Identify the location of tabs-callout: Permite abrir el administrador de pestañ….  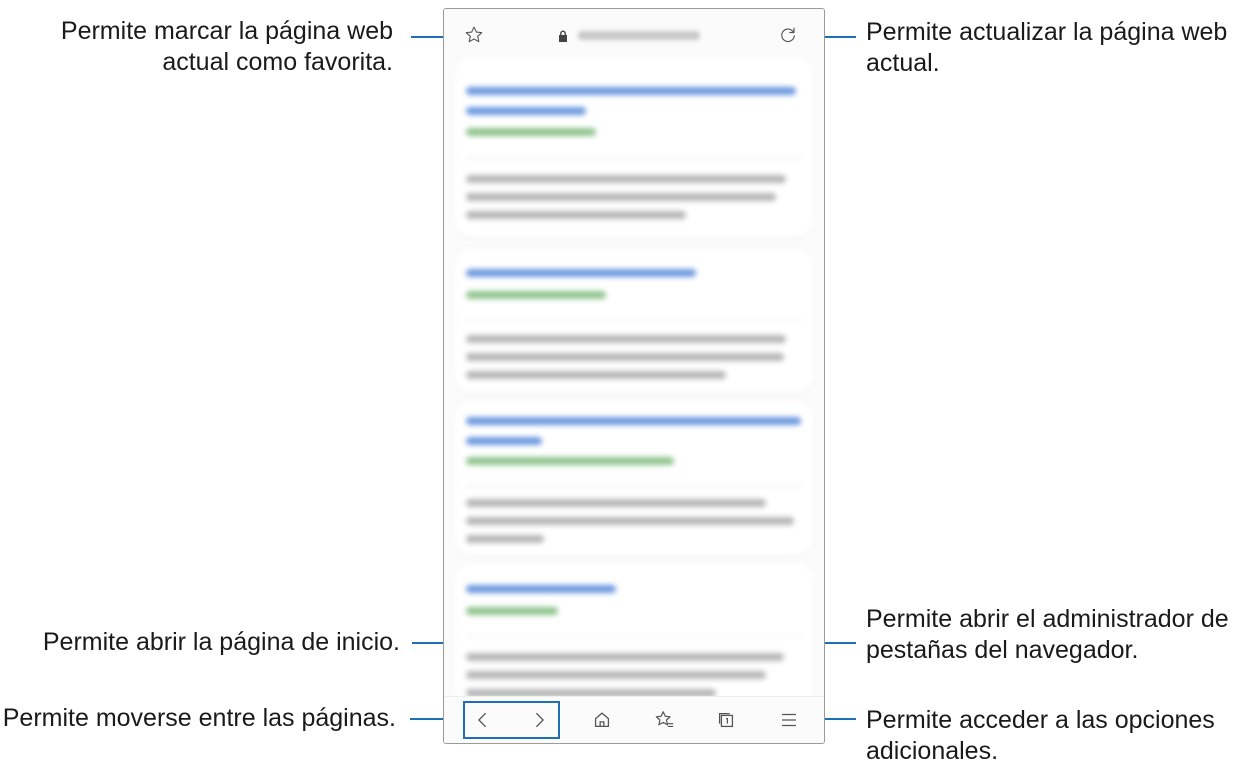
(1047, 635).